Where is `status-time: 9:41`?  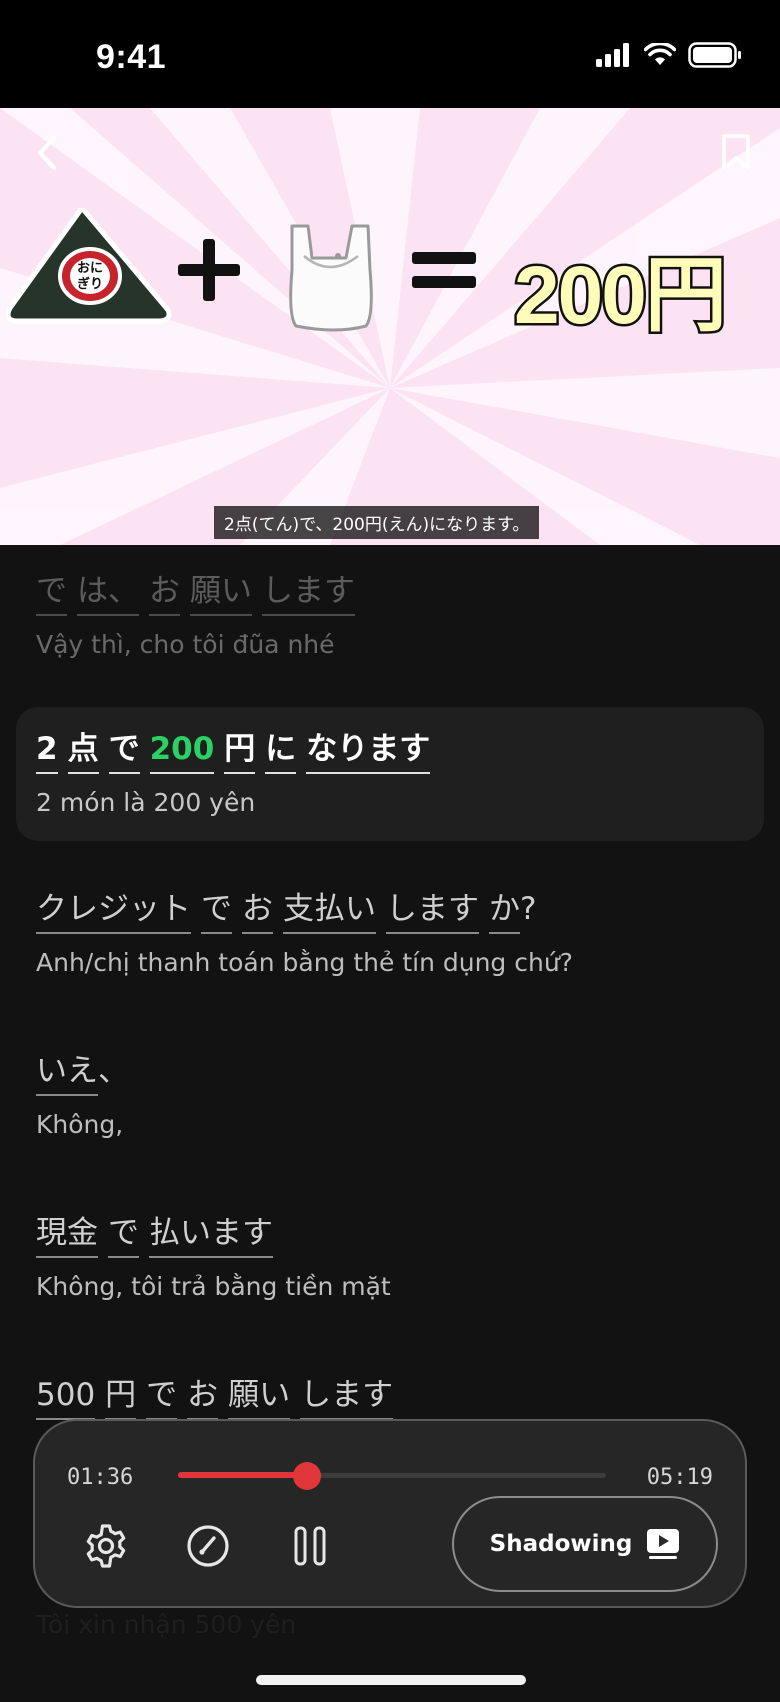 status-time: 9:41 is located at coordinates (131, 57).